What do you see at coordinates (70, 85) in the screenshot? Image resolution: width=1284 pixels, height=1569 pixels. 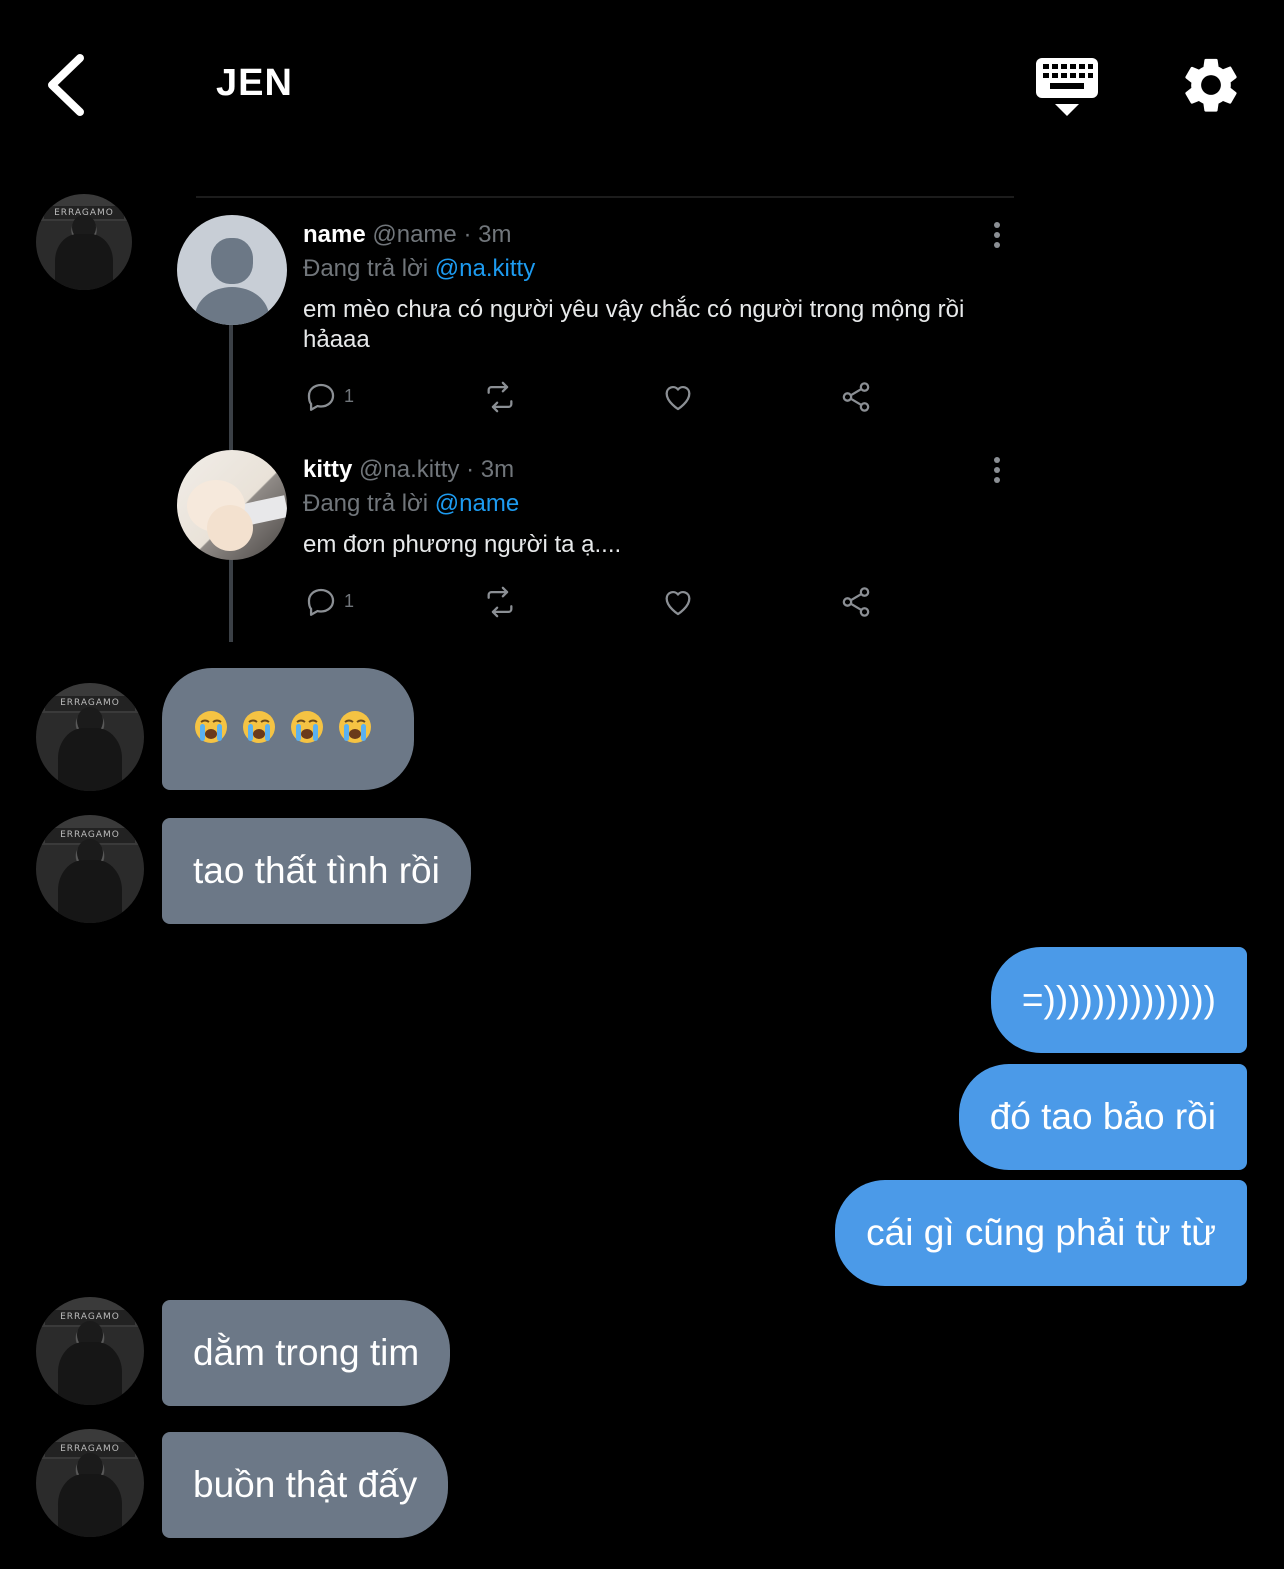 I see `chevron-left-icon` at bounding box center [70, 85].